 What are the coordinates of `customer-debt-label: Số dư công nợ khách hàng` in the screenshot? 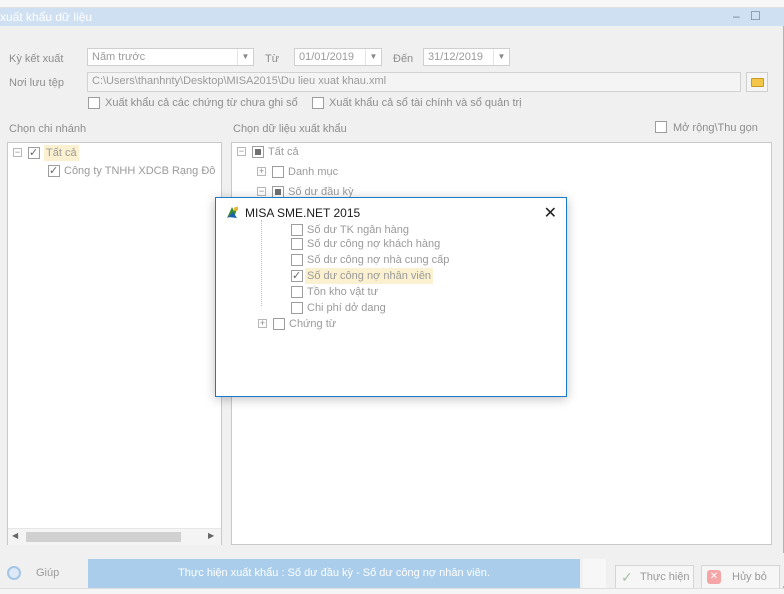 It's located at (374, 244).